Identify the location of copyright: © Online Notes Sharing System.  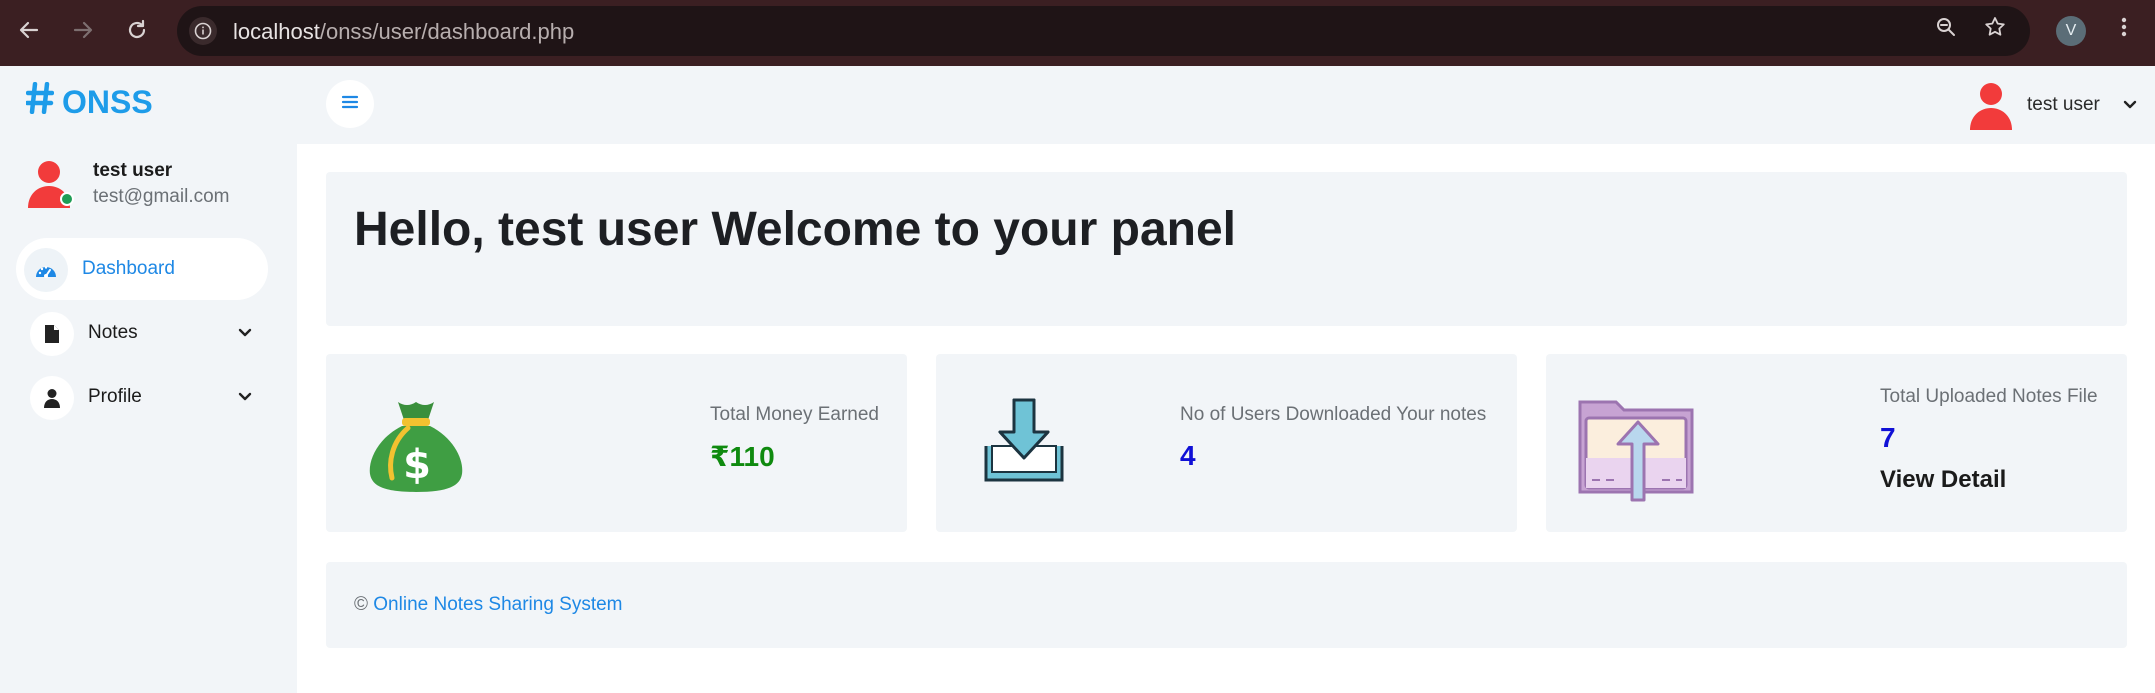
(488, 605).